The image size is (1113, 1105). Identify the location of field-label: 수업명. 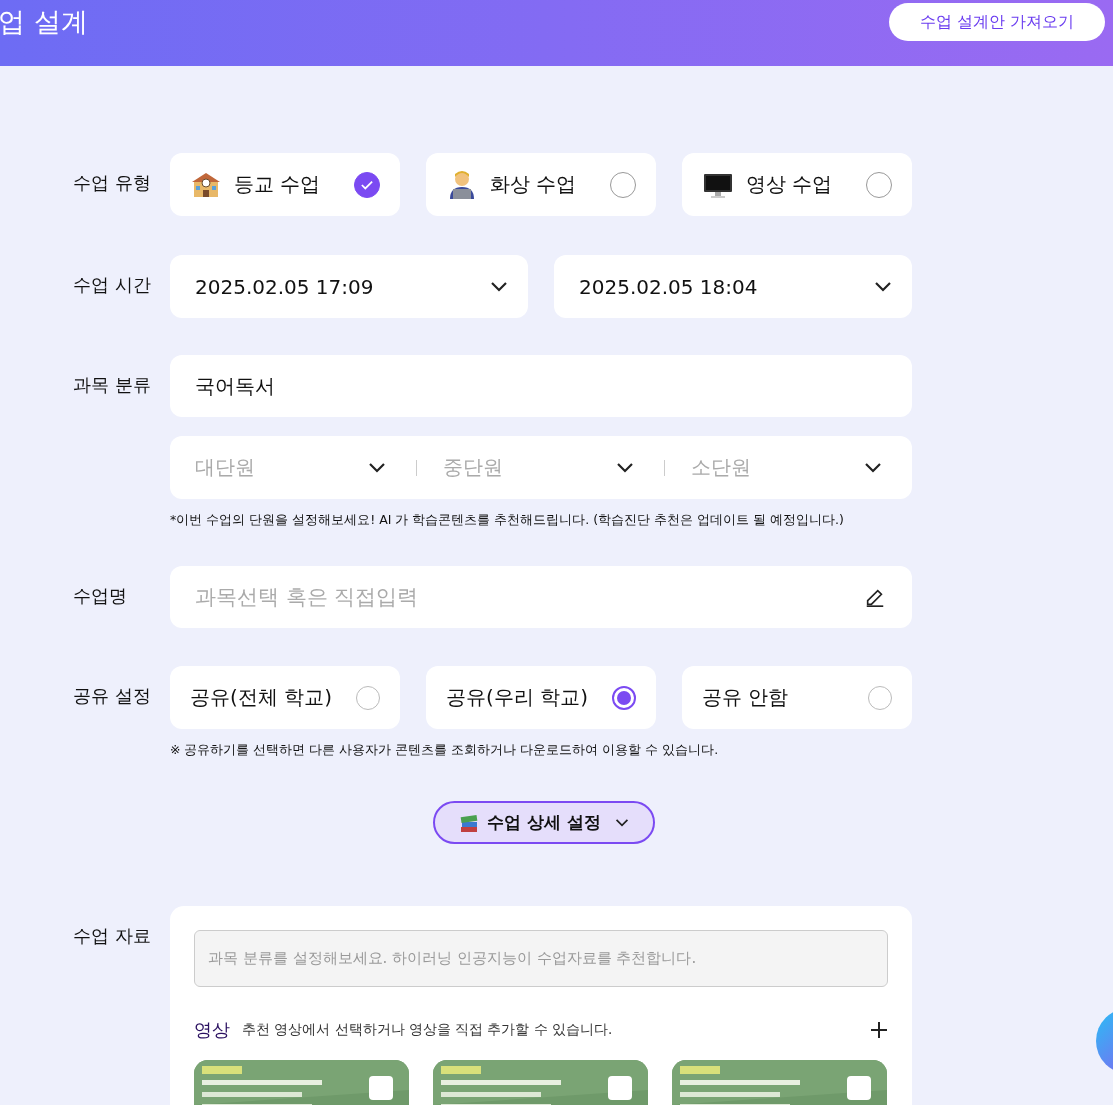
(100, 596).